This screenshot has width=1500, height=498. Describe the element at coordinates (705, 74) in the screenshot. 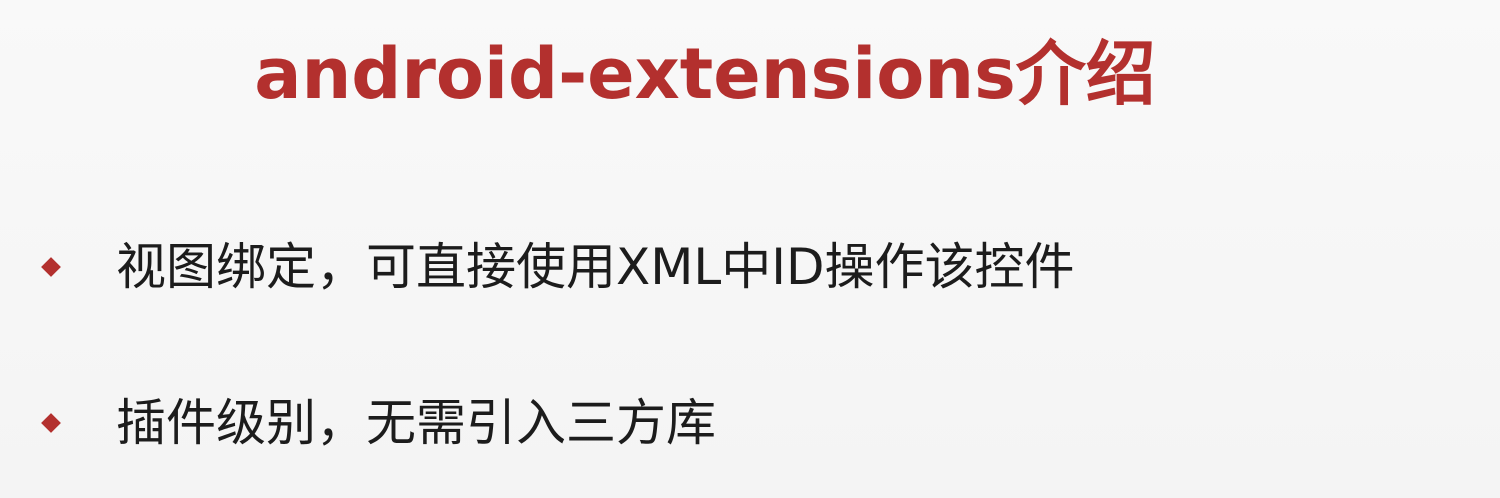

I see `slide-title: android-extensions介绍` at that location.